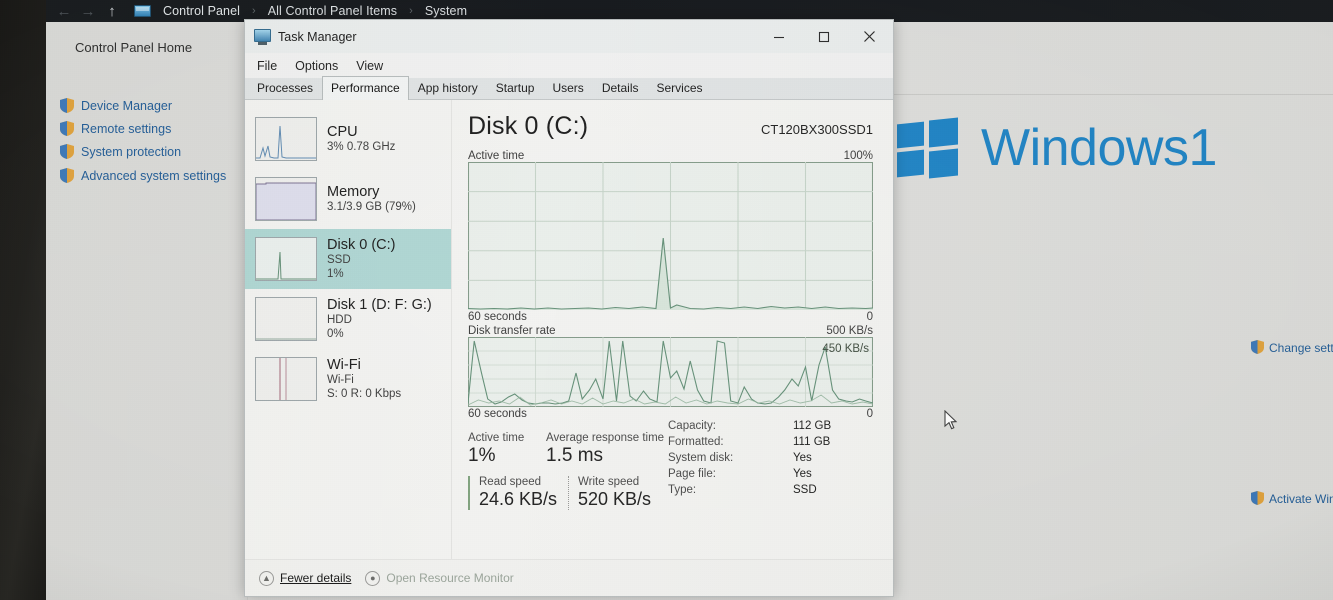 Image resolution: width=1333 pixels, height=600 pixels. I want to click on transfer-rate-duration: 60 seconds, so click(497, 414).